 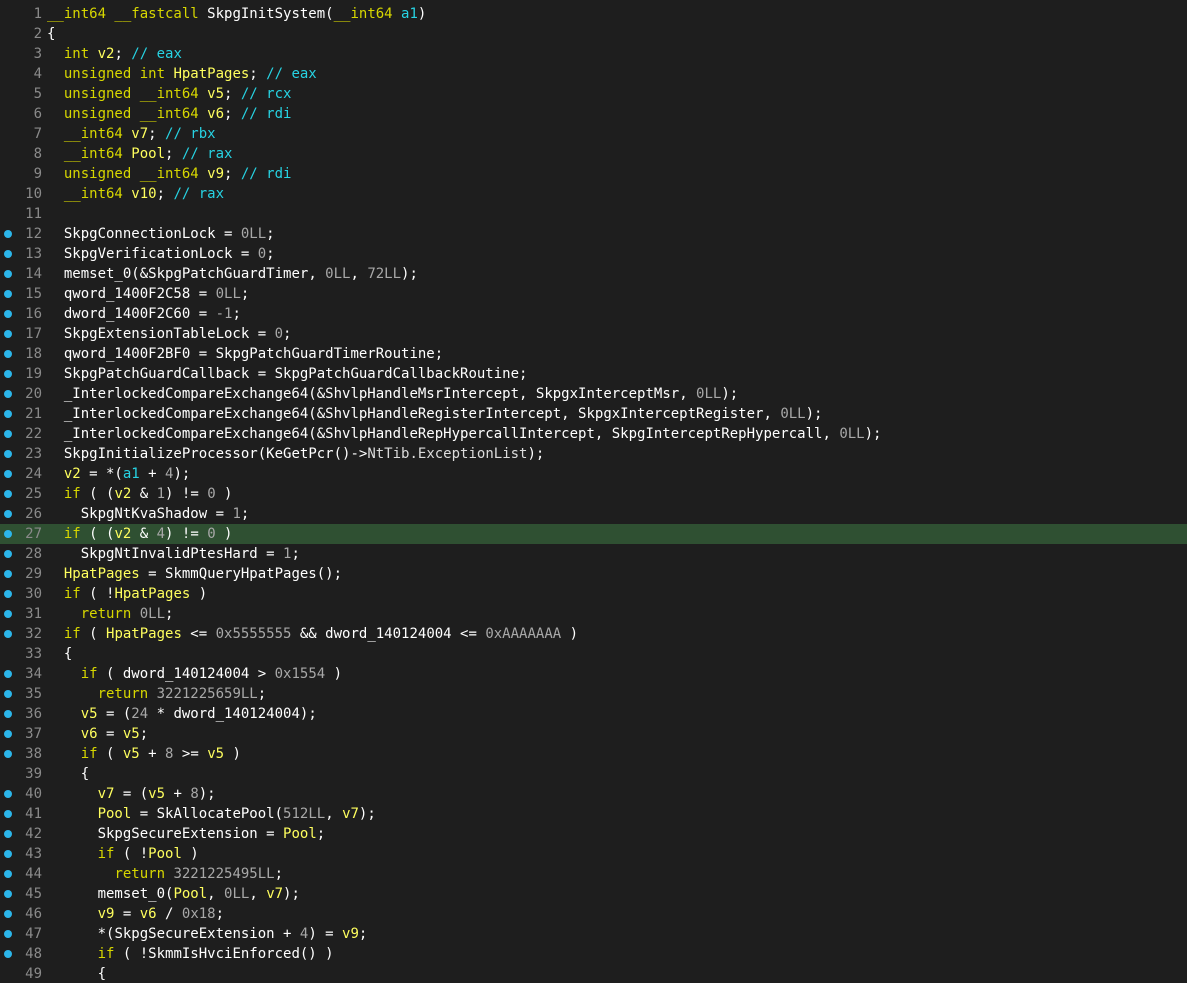 What do you see at coordinates (156, 694) in the screenshot?
I see `code-text: return 3221225659LL;` at bounding box center [156, 694].